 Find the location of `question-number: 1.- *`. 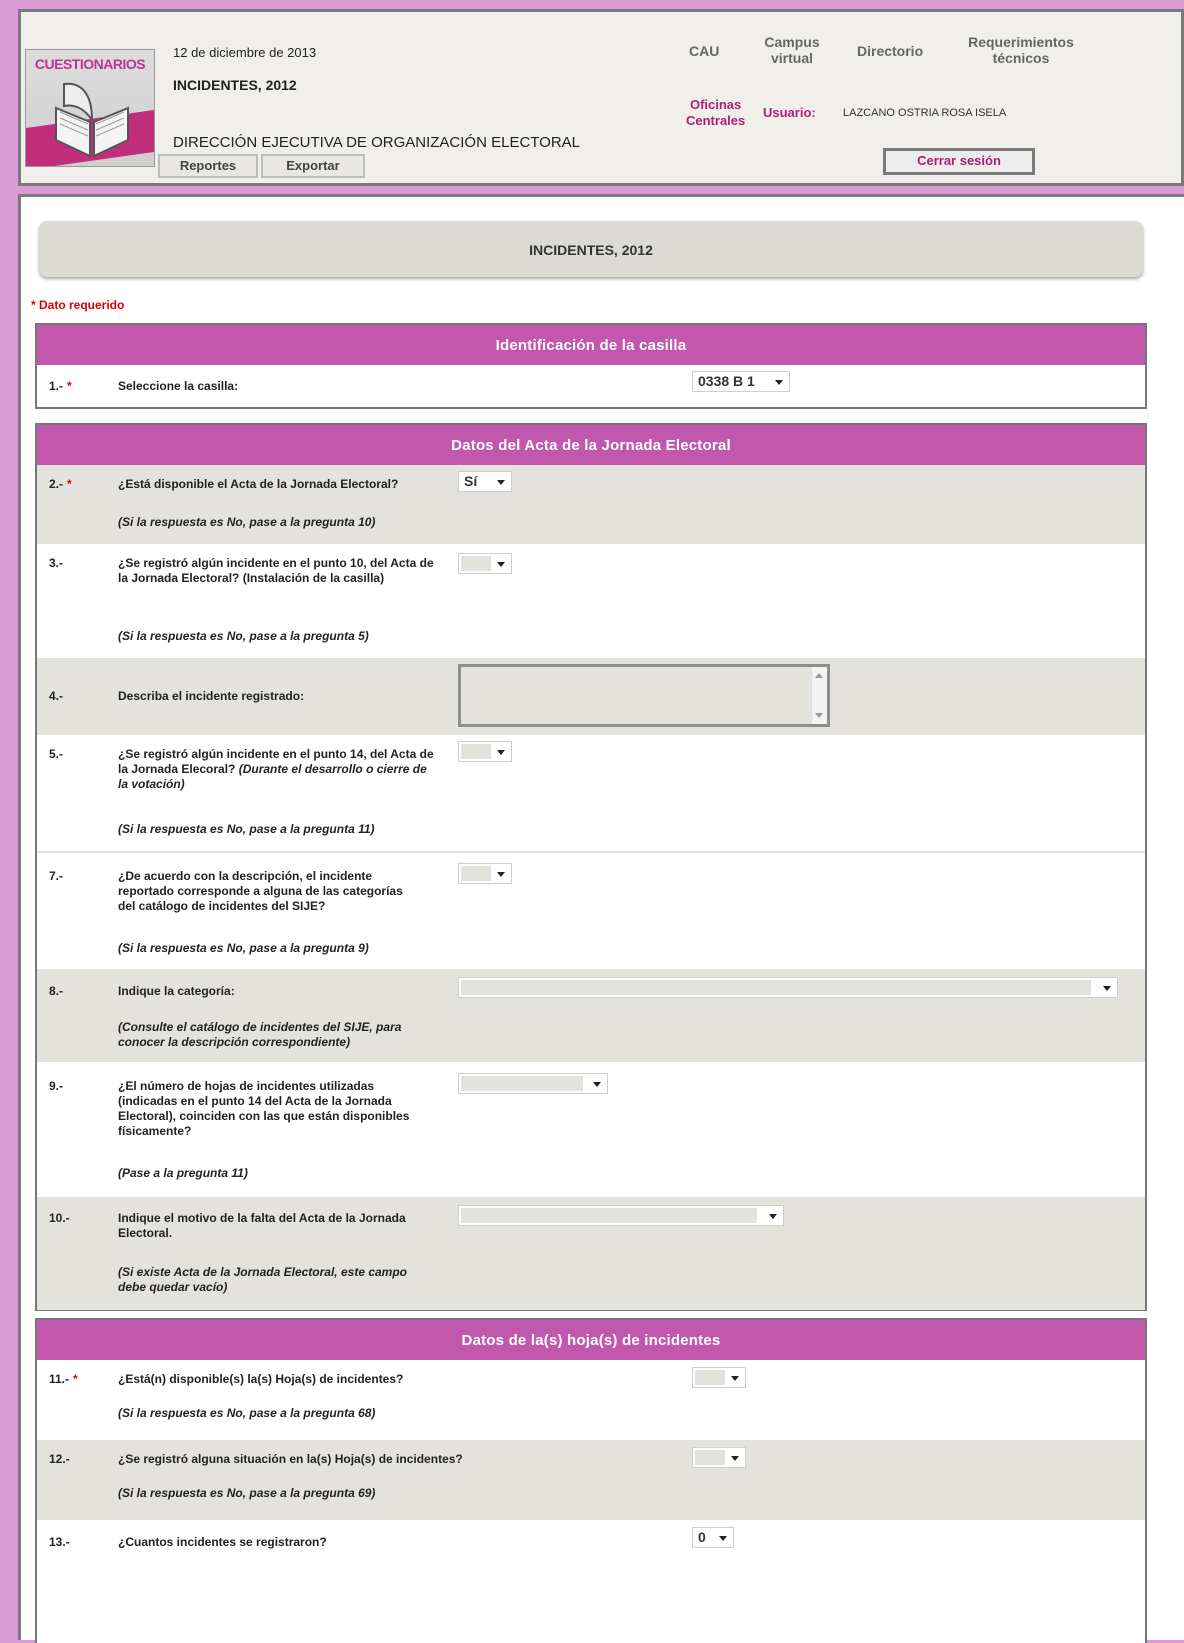

question-number: 1.- * is located at coordinates (60, 386).